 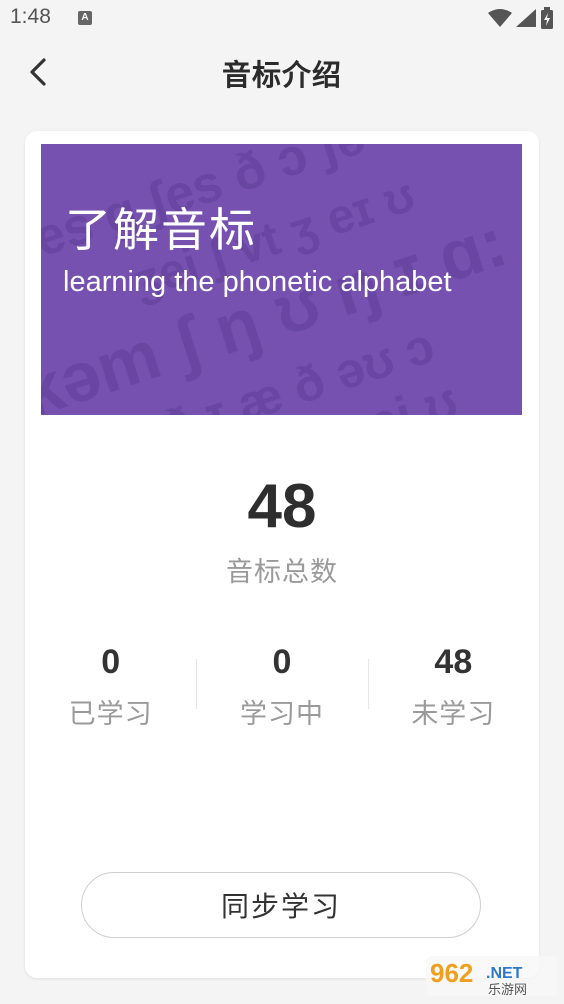 What do you see at coordinates (161, 230) in the screenshot?
I see `banner-title: 了解音标` at bounding box center [161, 230].